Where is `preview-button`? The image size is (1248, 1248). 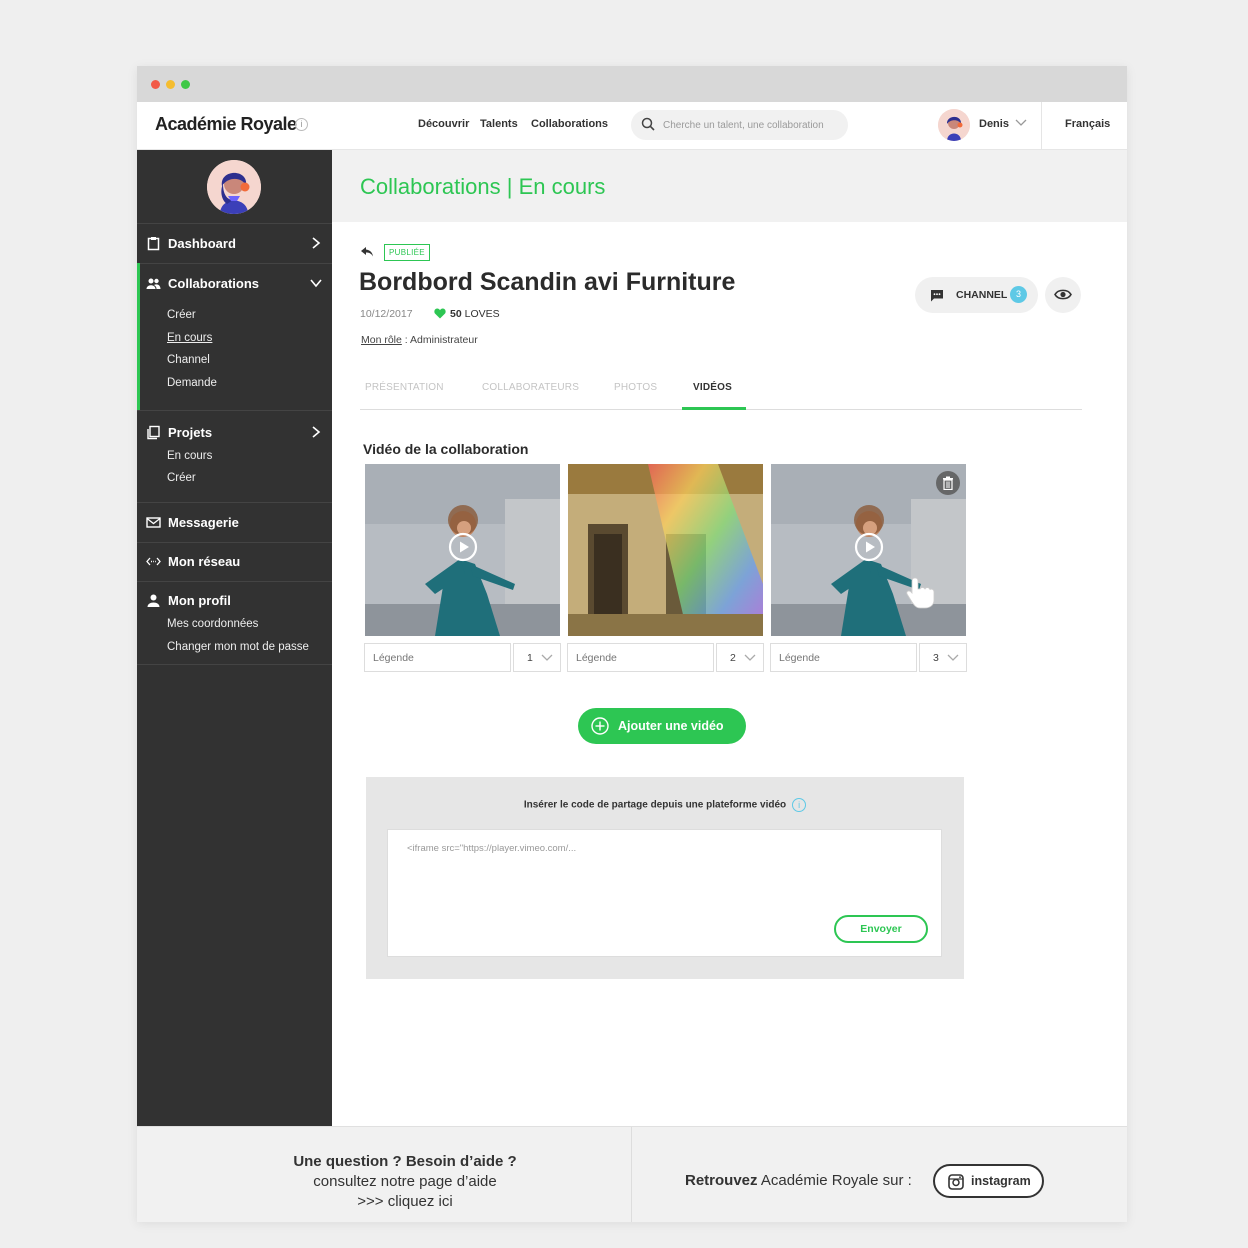 preview-button is located at coordinates (1063, 295).